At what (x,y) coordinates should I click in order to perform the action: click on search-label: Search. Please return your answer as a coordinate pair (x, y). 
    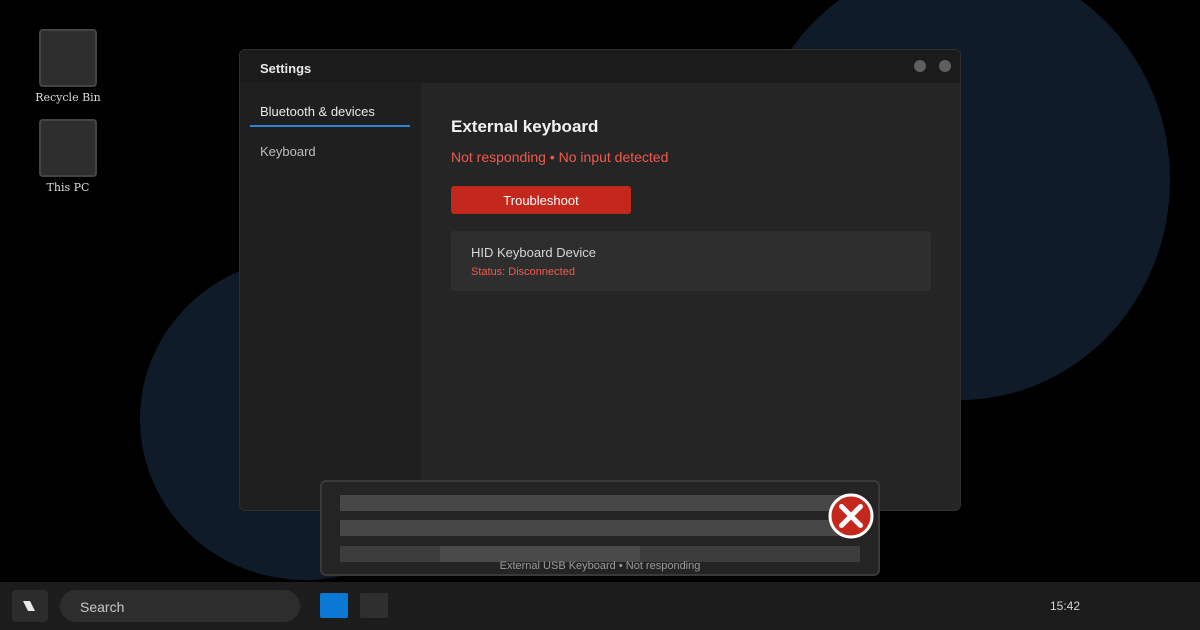
    Looking at the image, I should click on (102, 607).